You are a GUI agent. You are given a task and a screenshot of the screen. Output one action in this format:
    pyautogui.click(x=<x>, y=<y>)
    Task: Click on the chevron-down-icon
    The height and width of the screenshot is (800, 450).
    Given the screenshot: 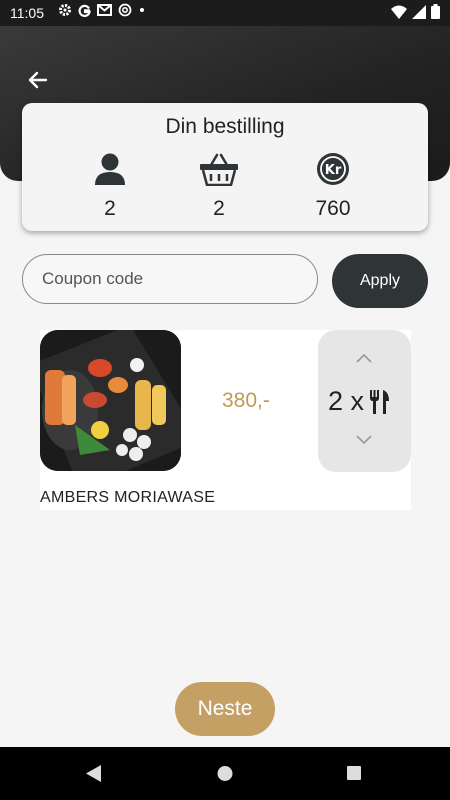 What is the action you would take?
    pyautogui.click(x=364, y=439)
    